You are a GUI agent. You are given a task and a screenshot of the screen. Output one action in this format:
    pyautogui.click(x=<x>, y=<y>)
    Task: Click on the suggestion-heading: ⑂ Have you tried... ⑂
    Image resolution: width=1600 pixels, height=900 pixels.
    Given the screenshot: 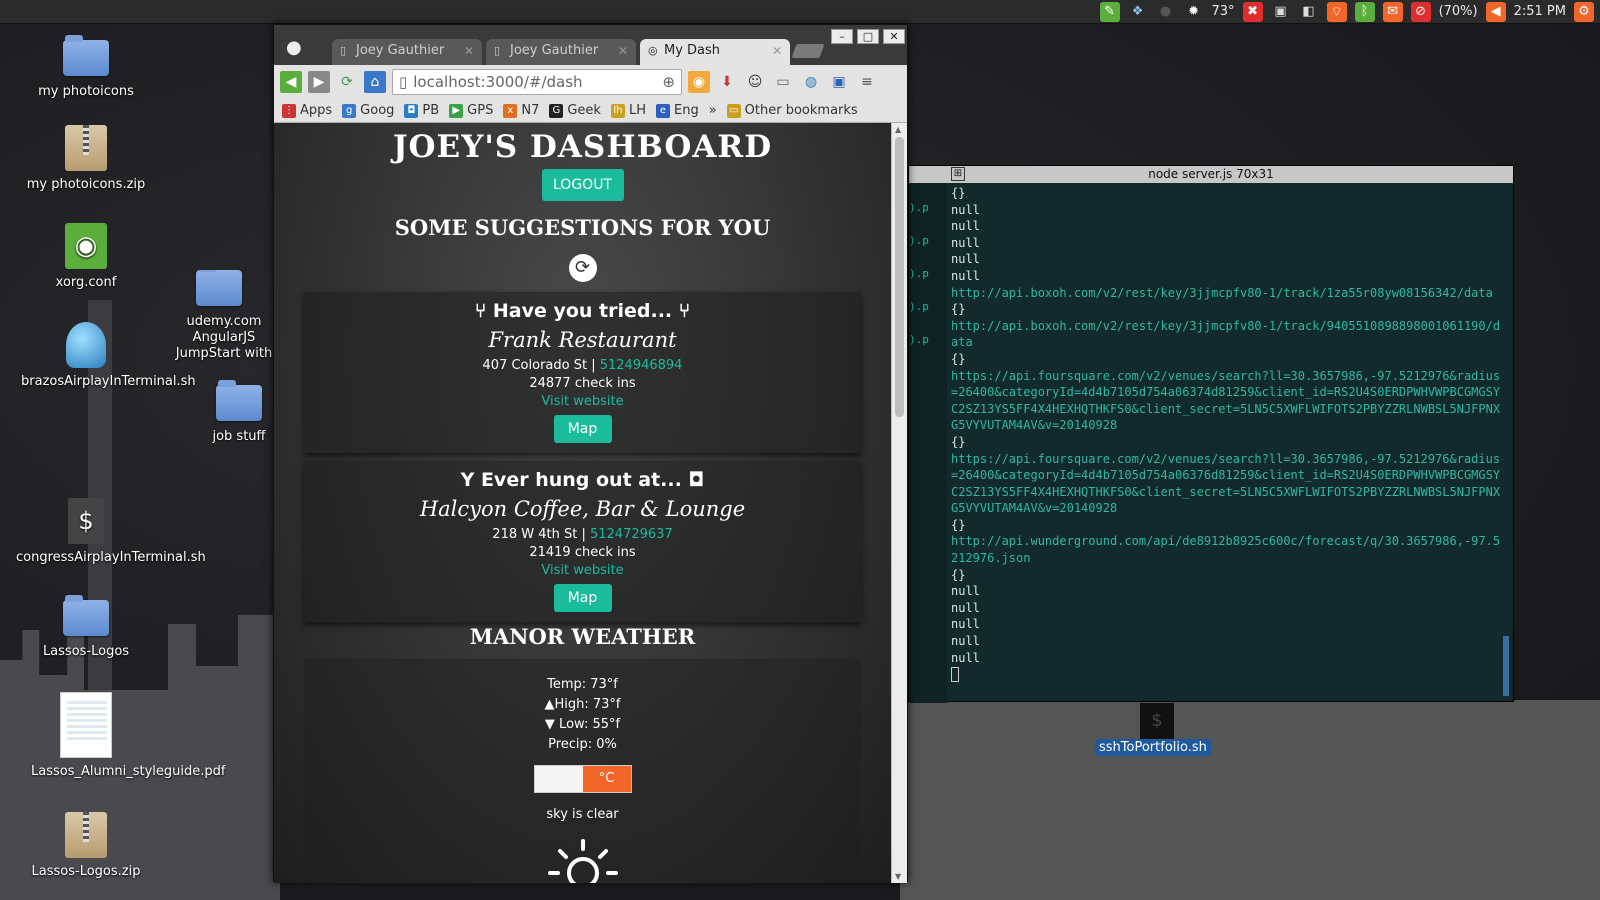 What is the action you would take?
    pyautogui.click(x=582, y=311)
    